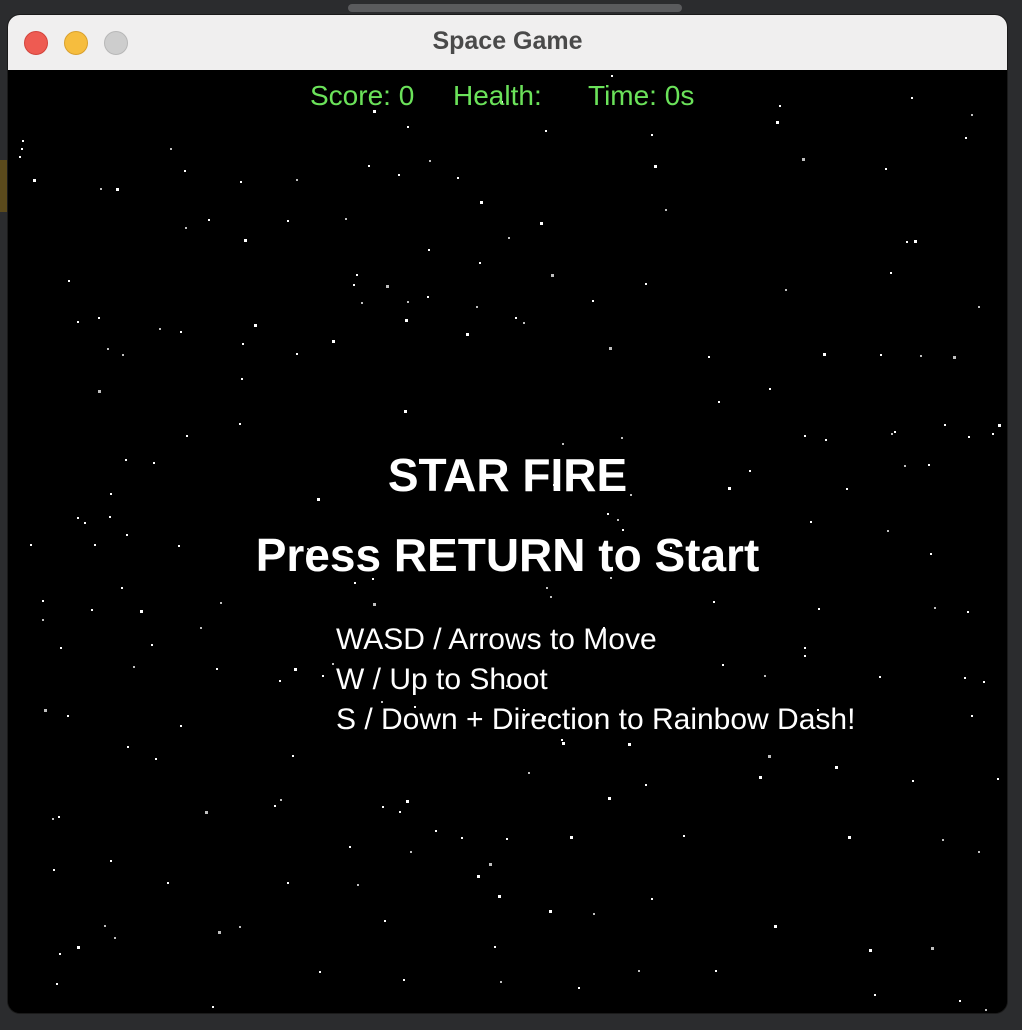 This screenshot has width=1022, height=1030. Describe the element at coordinates (507, 43) in the screenshot. I see `title-bar: Space Game` at that location.